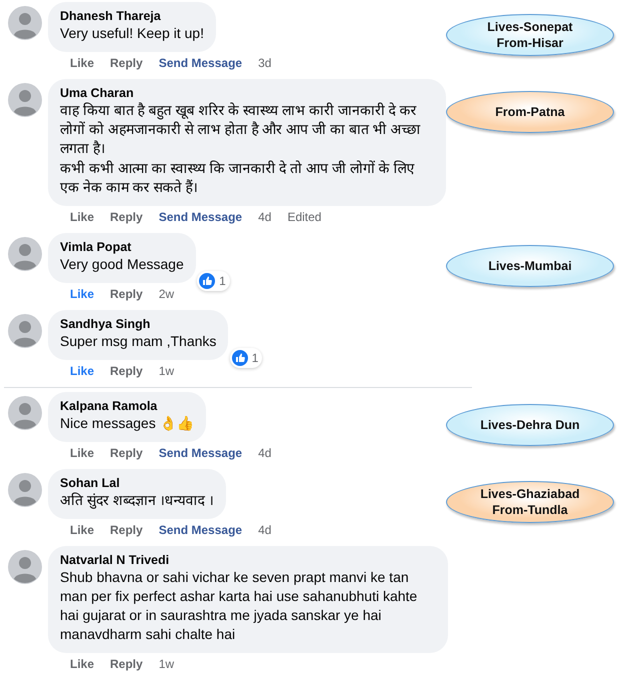 The height and width of the screenshot is (684, 618). What do you see at coordinates (166, 294) in the screenshot?
I see `timestamp: 2w` at bounding box center [166, 294].